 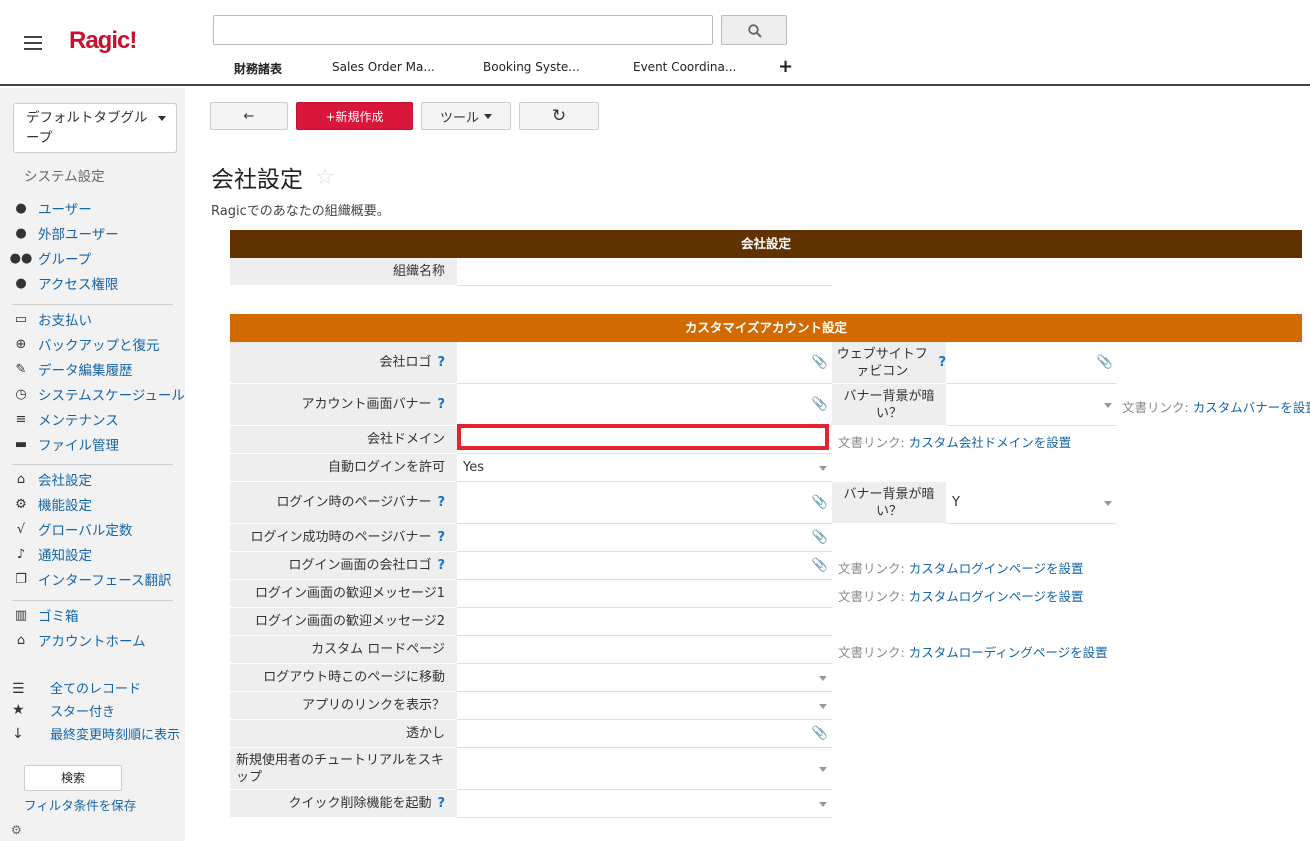 I want to click on tab-financial: 財務諸表, so click(x=258, y=68).